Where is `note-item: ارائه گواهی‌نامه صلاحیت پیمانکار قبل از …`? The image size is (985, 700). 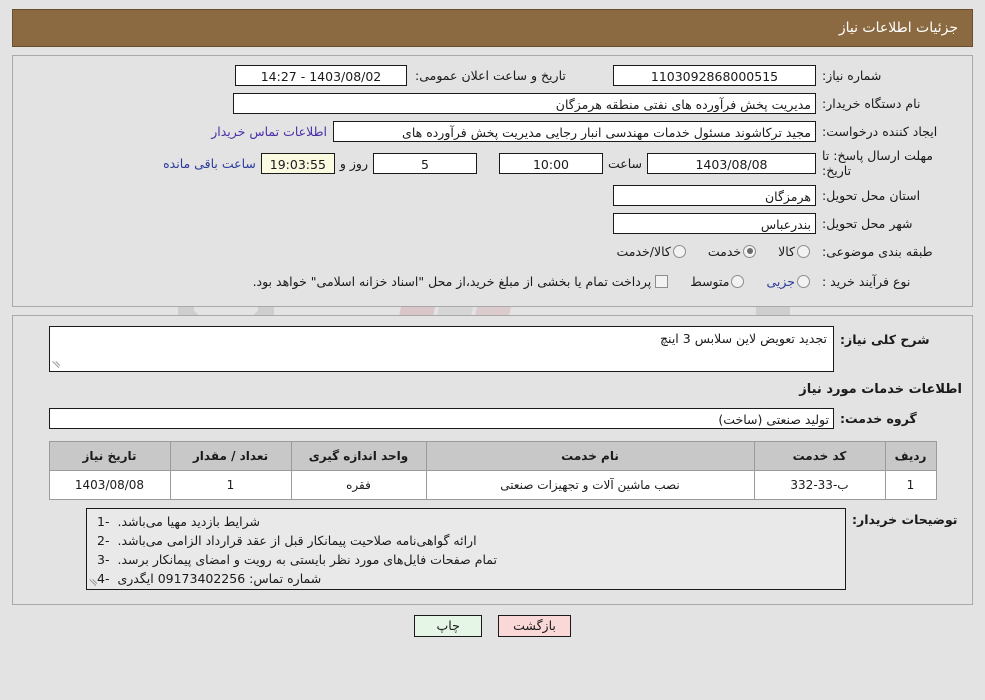 note-item: ارائه گواهی‌نامه صلاحیت پیمانکار قبل از … is located at coordinates (466, 540).